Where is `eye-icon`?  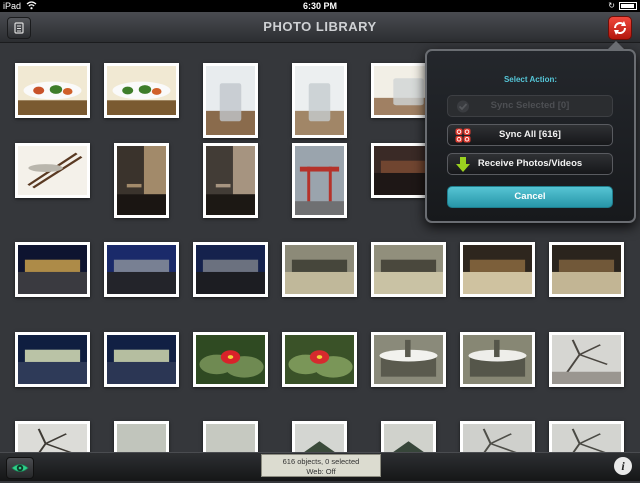
eye-icon is located at coordinates (20, 468).